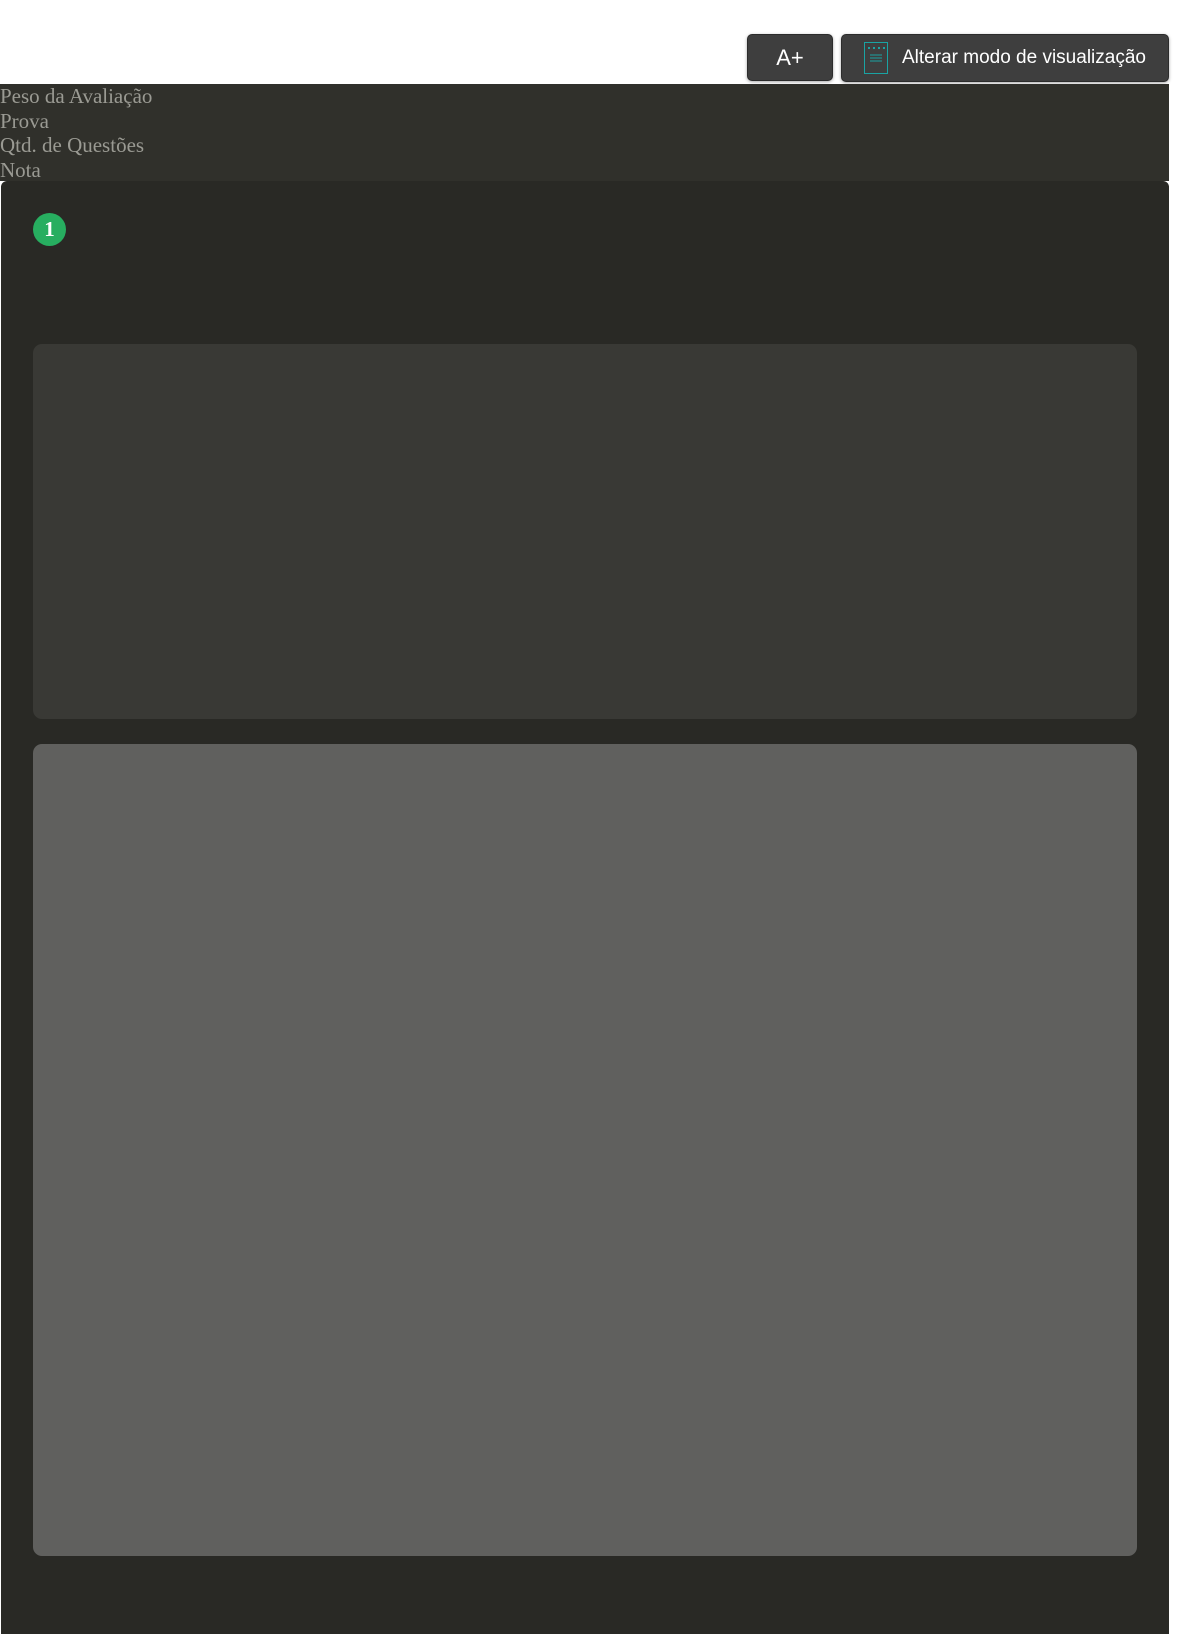 This screenshot has height=1634, width=1179. I want to click on view-mode-label: Alterar modo de visualização, so click(1024, 57).